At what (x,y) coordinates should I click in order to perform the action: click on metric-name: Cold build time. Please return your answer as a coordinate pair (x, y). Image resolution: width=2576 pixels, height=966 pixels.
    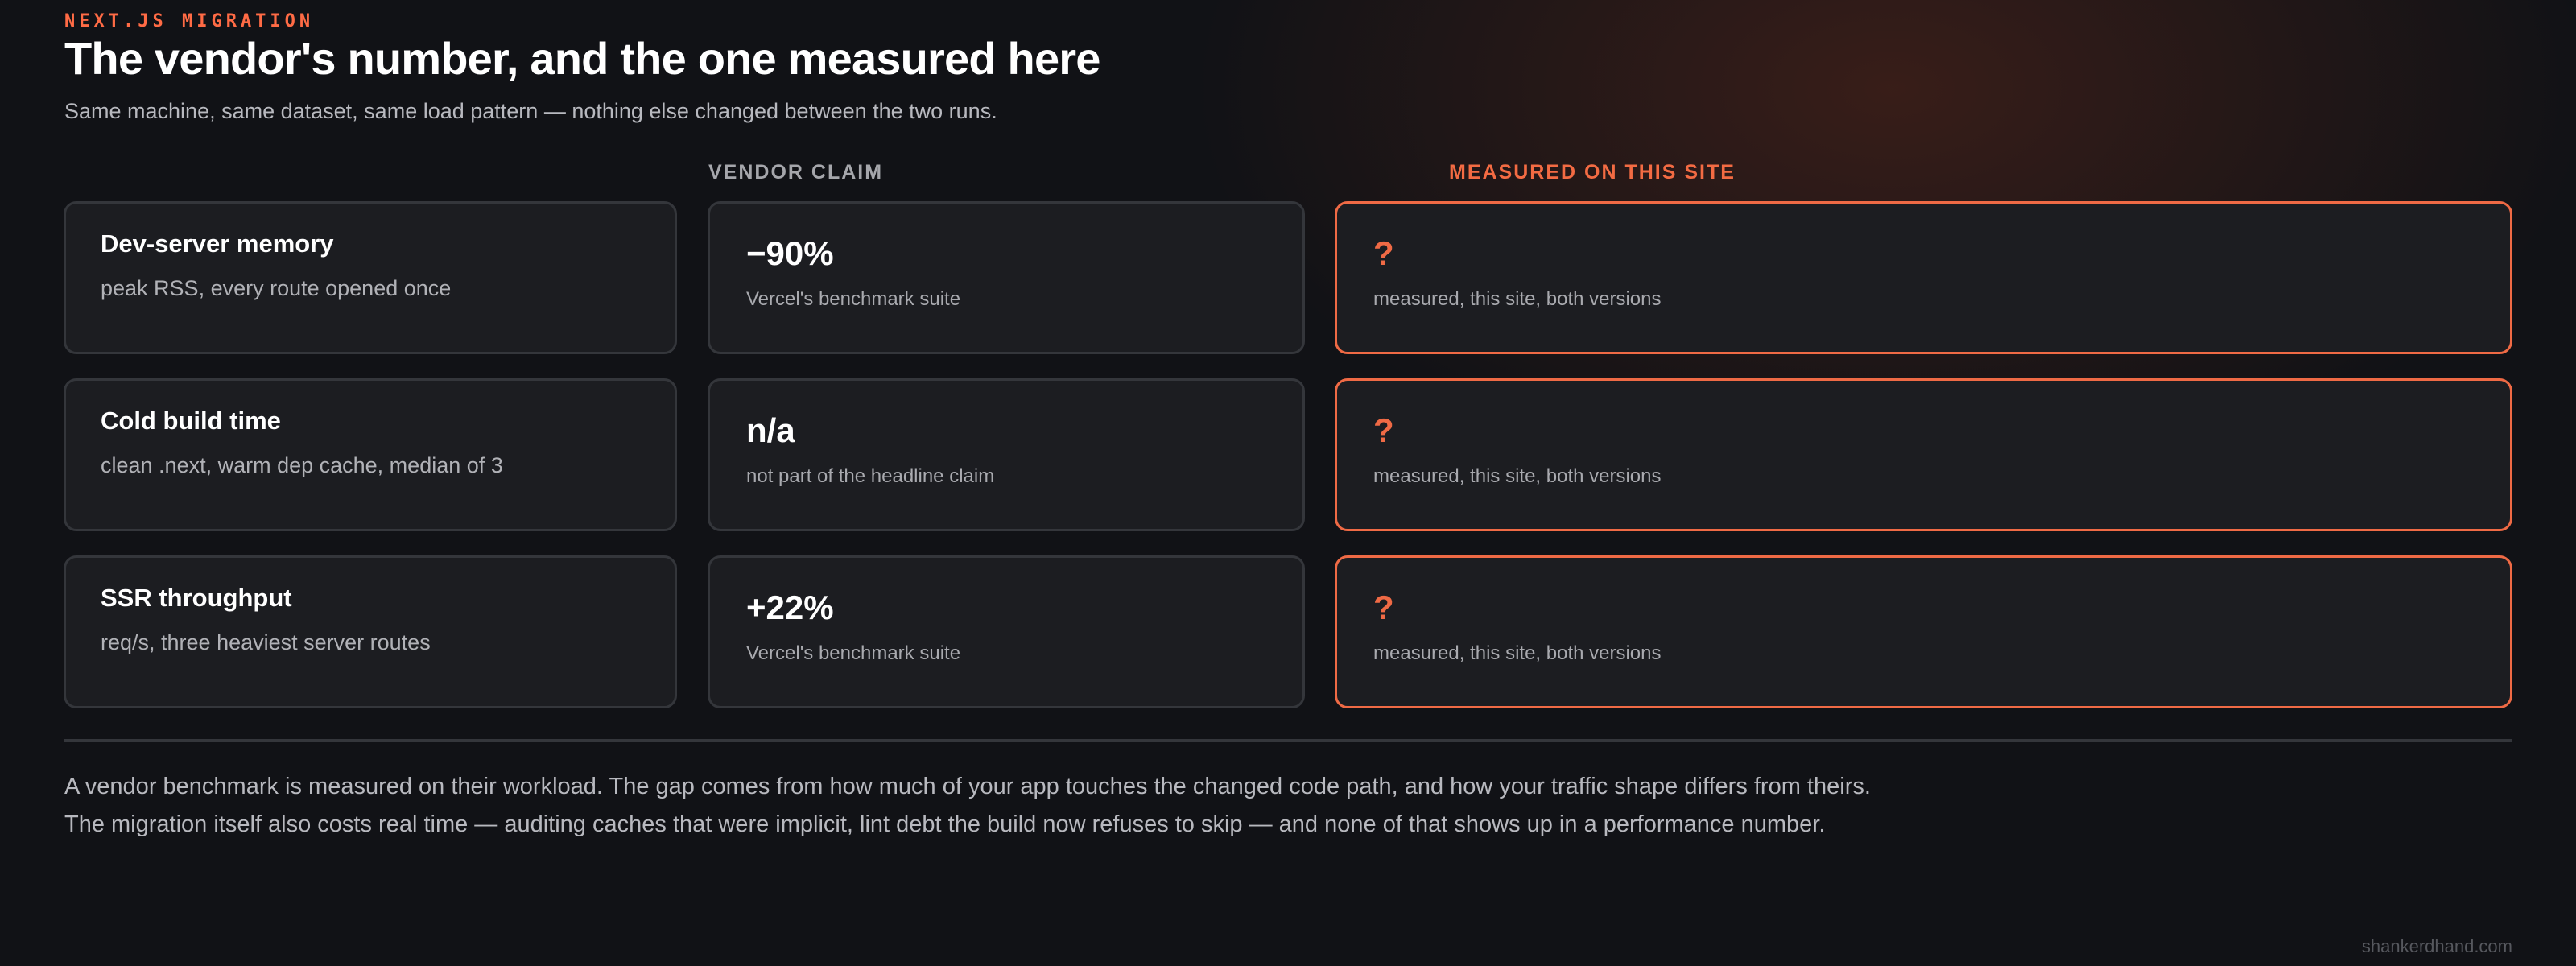
    Looking at the image, I should click on (191, 421).